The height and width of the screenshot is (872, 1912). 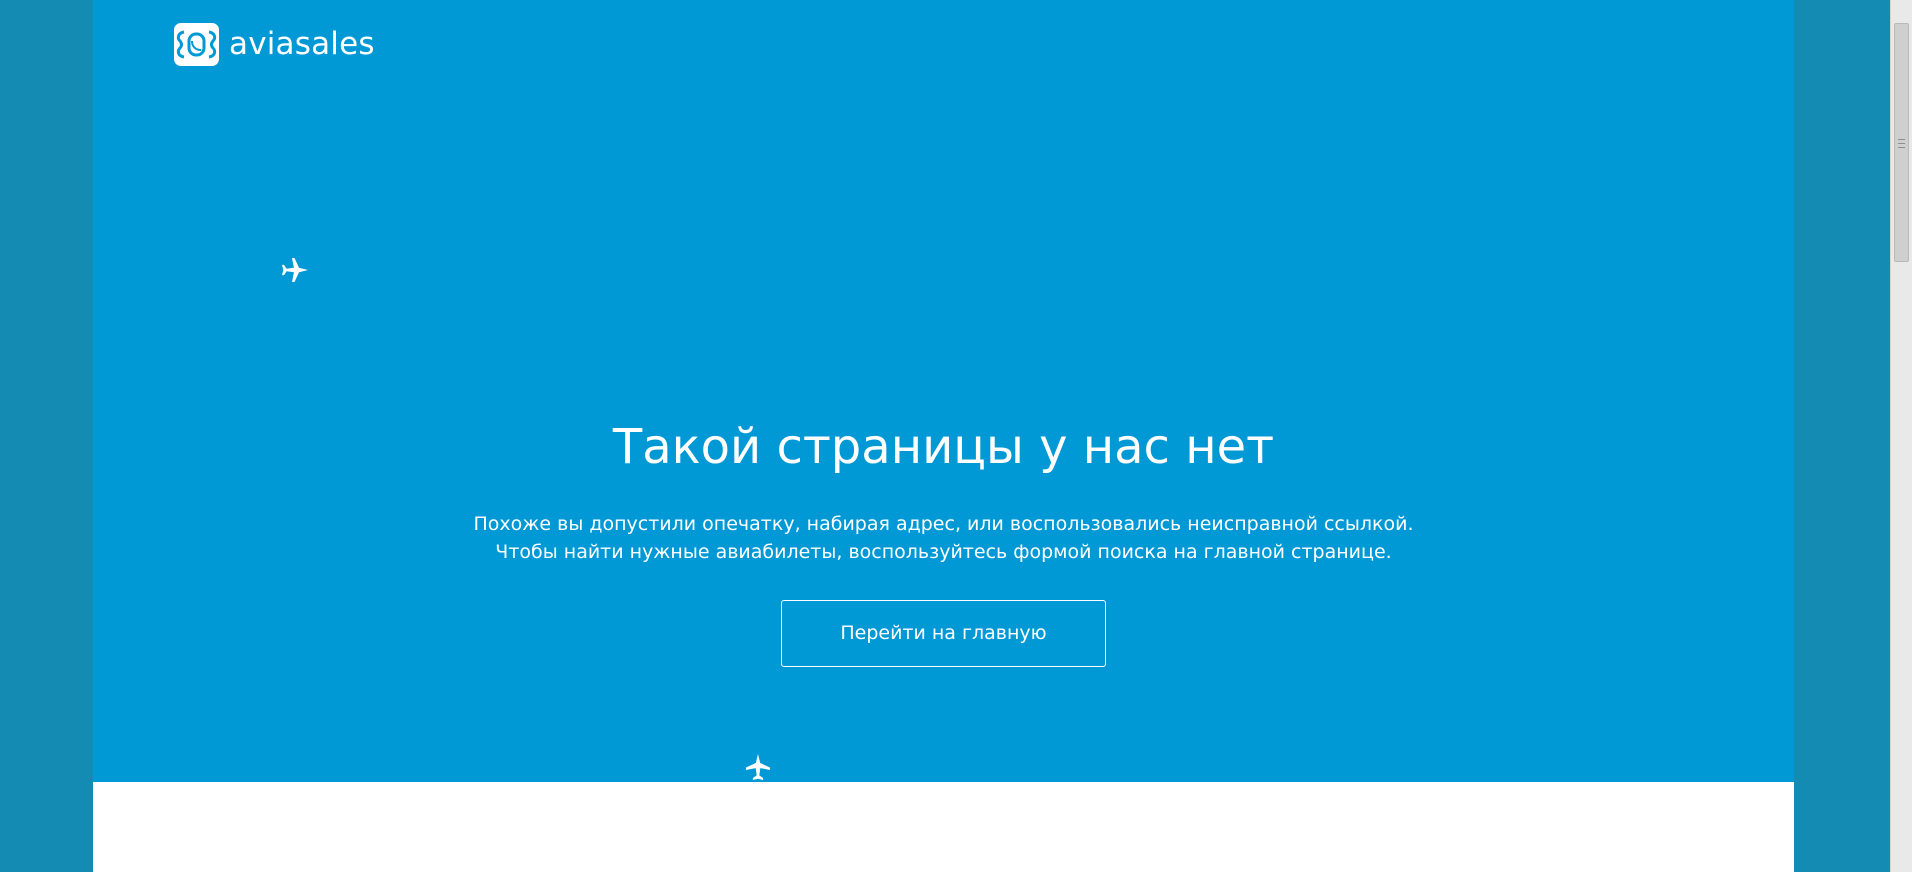 I want to click on scrollbar-grip-icon, so click(x=1901, y=144).